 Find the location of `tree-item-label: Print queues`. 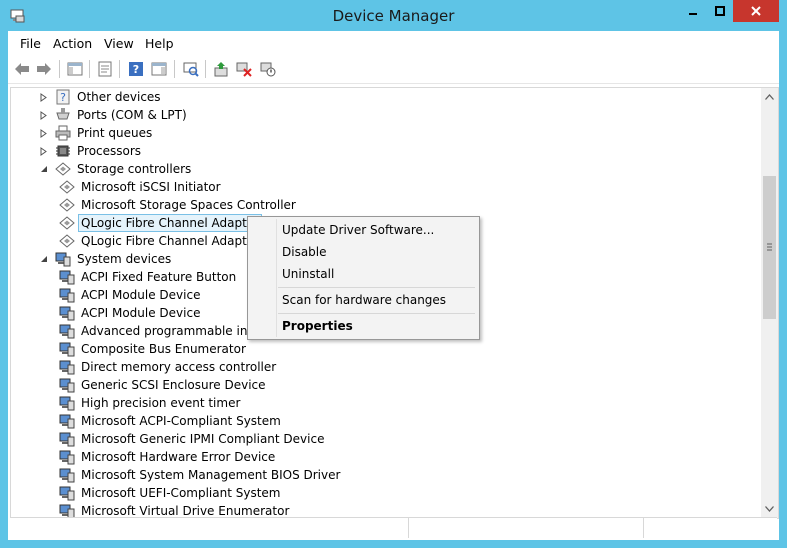

tree-item-label: Print queues is located at coordinates (115, 133).